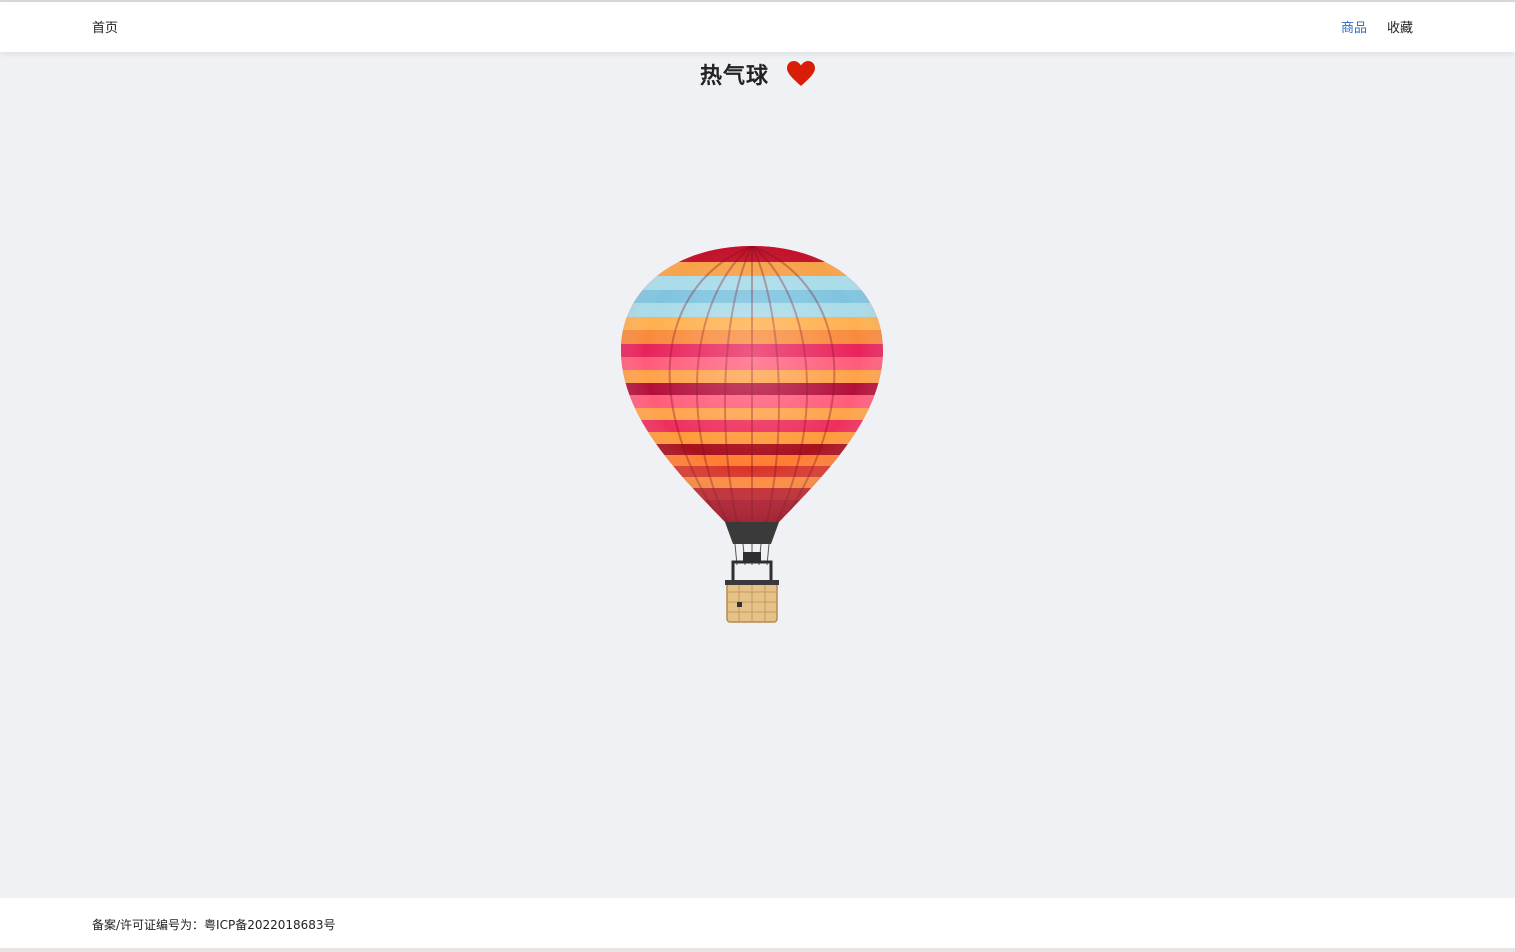  I want to click on hot-air-balloon-image, so click(752, 434).